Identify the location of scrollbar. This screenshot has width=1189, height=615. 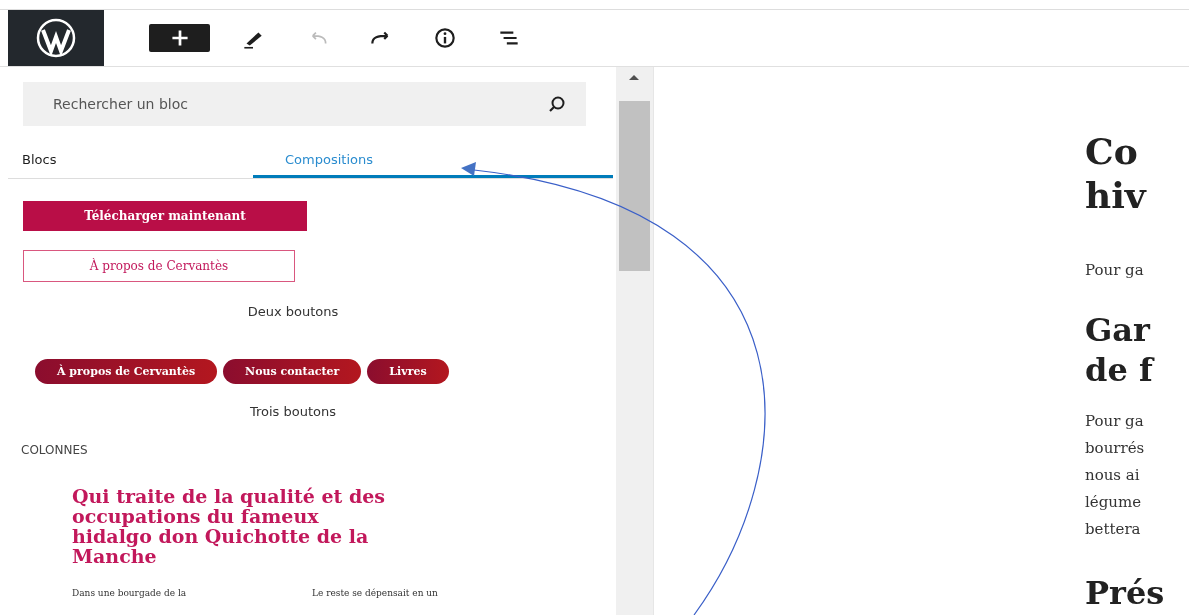
(634, 341).